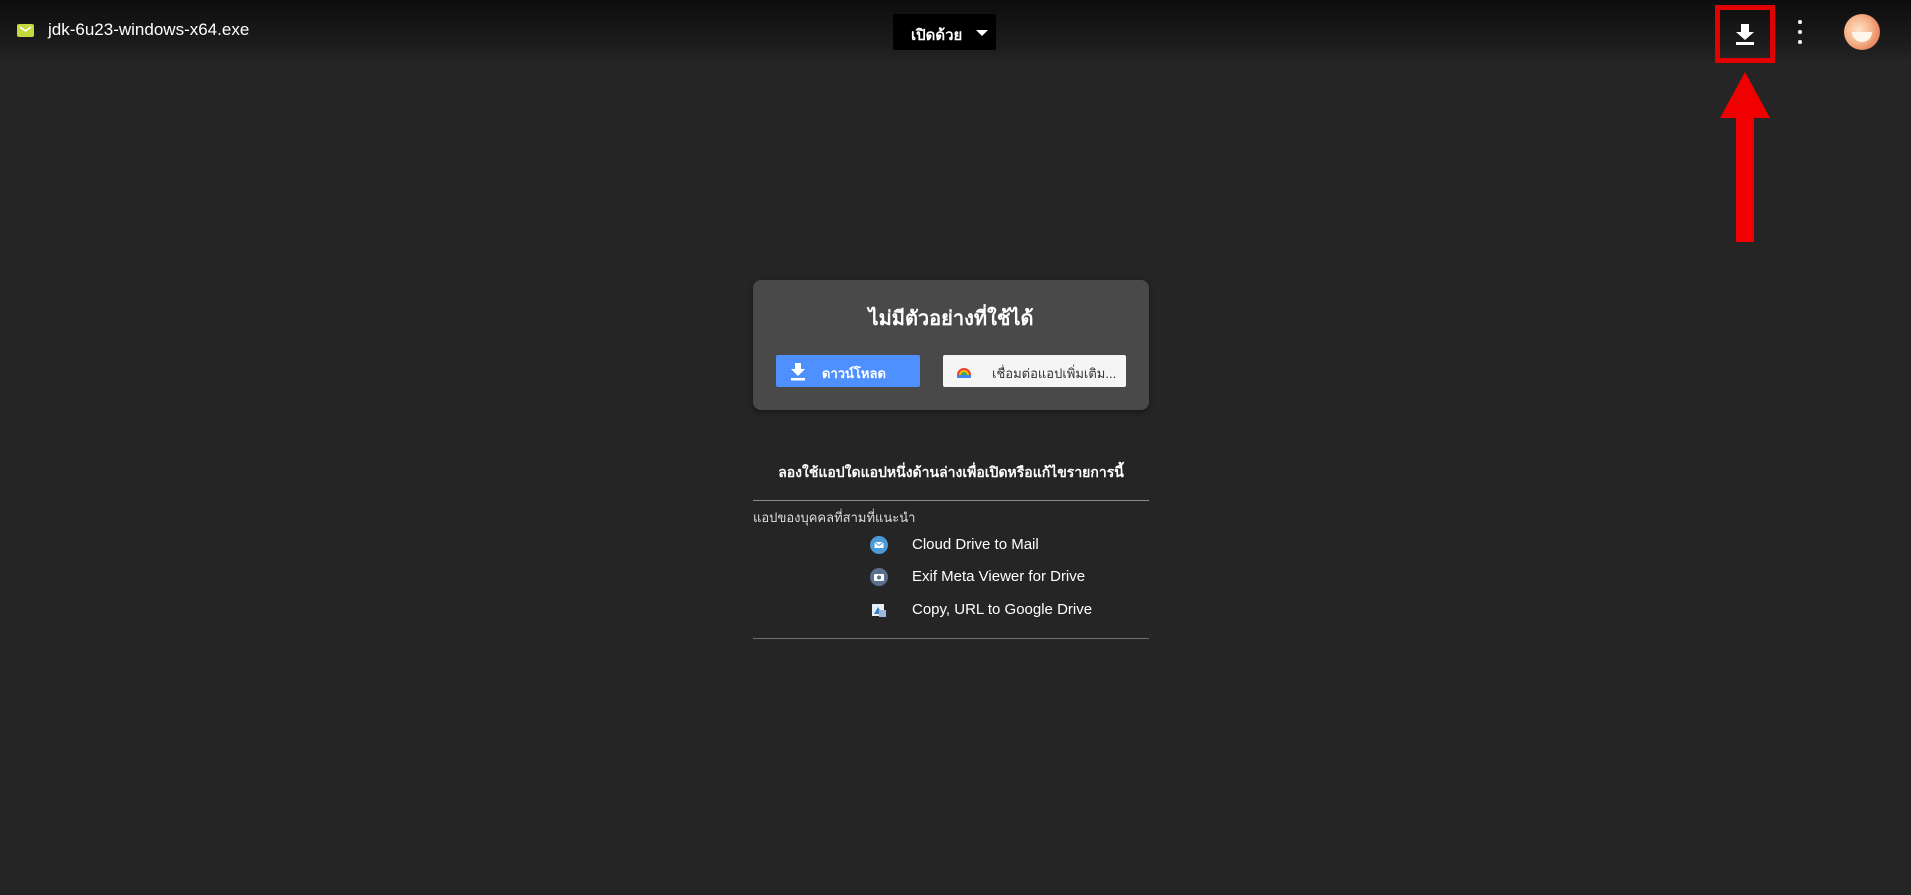 The width and height of the screenshot is (1911, 895). What do you see at coordinates (854, 373) in the screenshot?
I see `card-download-label: ดาวน์โหลด` at bounding box center [854, 373].